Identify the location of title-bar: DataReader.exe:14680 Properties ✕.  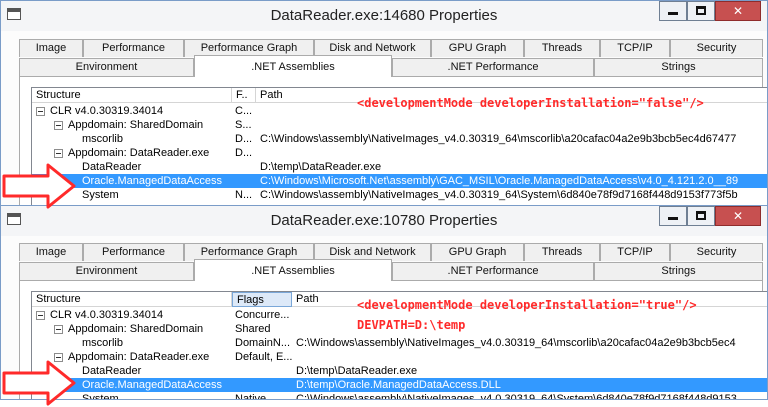
(384, 16).